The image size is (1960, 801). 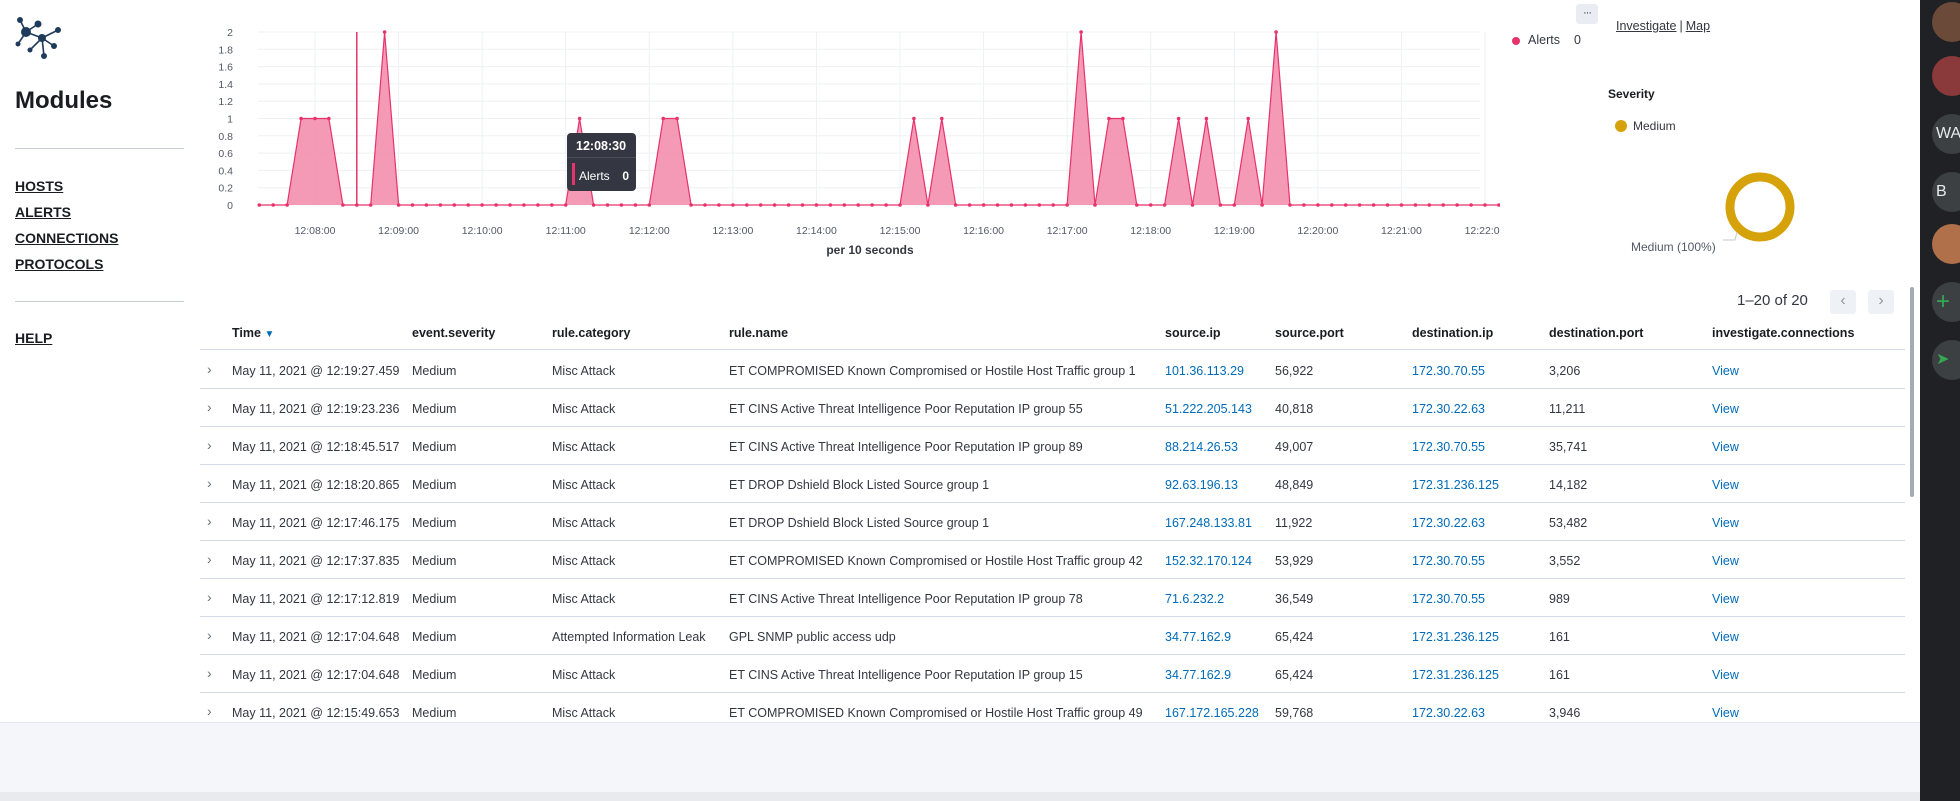 What do you see at coordinates (1198, 675) in the screenshot?
I see `cell-source-ip: 34.77.162.9` at bounding box center [1198, 675].